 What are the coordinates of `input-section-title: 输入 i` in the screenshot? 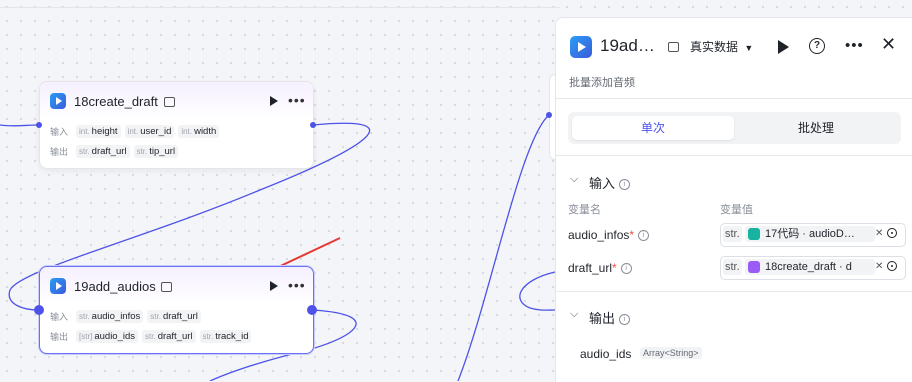 It's located at (610, 182).